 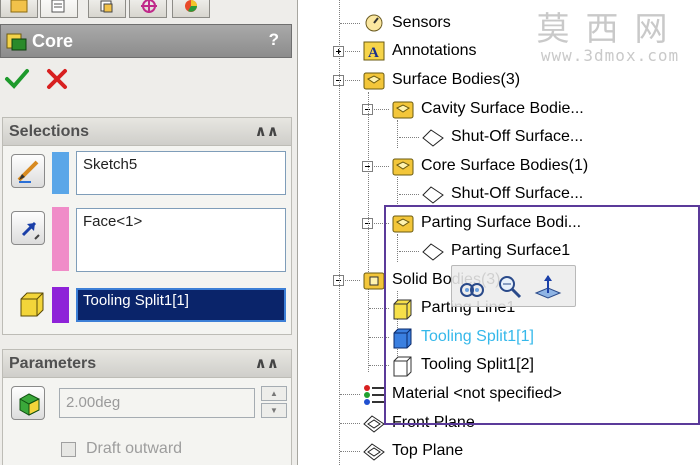 I want to click on svg-text: A, so click(x=373, y=53).